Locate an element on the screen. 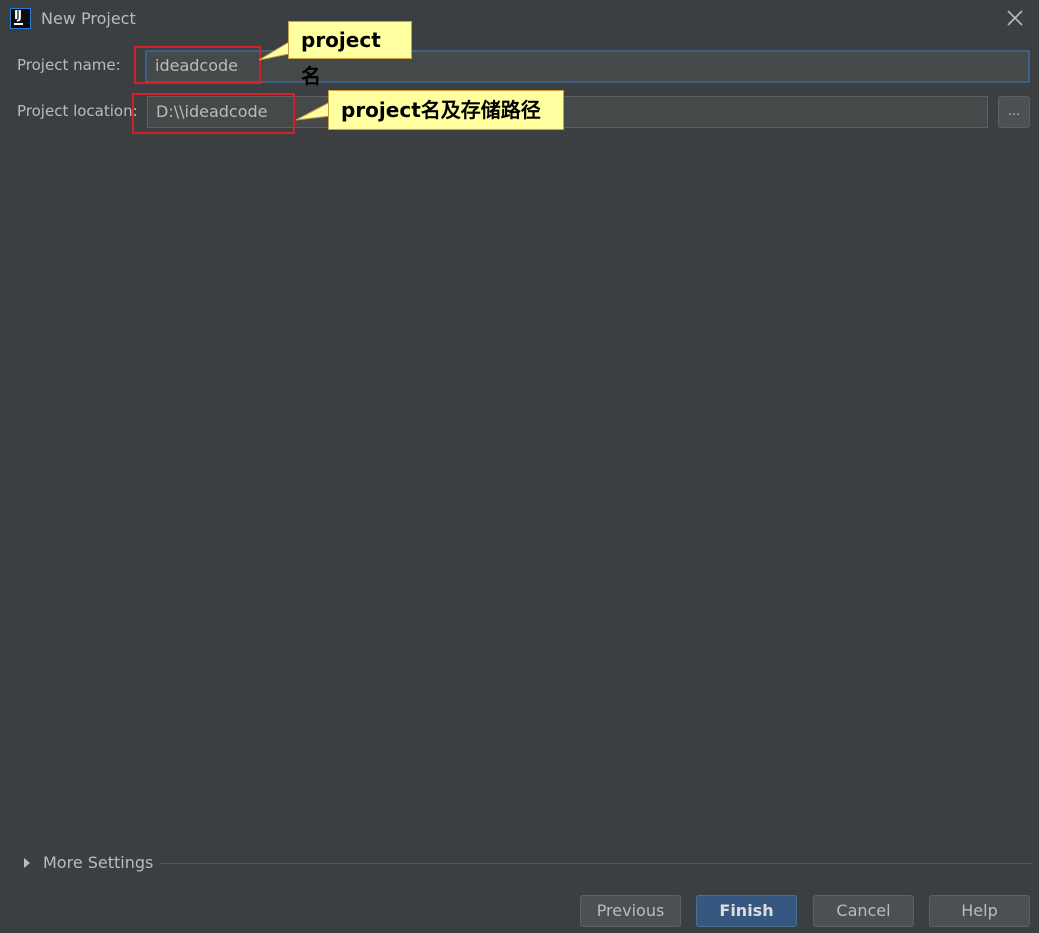 This screenshot has width=1039, height=933. callout-project-name: project名 is located at coordinates (350, 54).